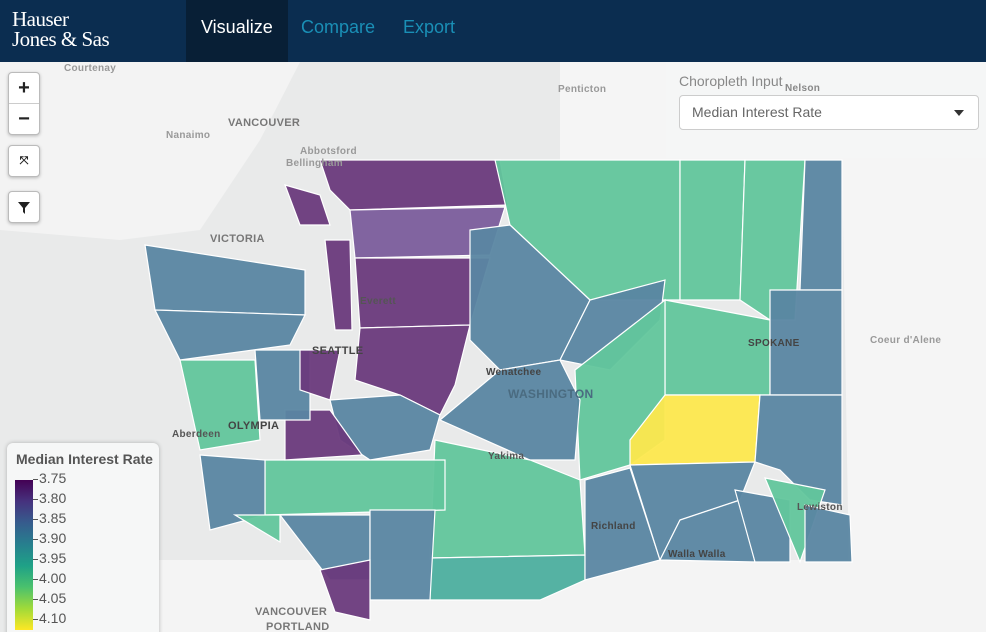 This screenshot has width=986, height=632. I want to click on filter-icon, so click(24, 207).